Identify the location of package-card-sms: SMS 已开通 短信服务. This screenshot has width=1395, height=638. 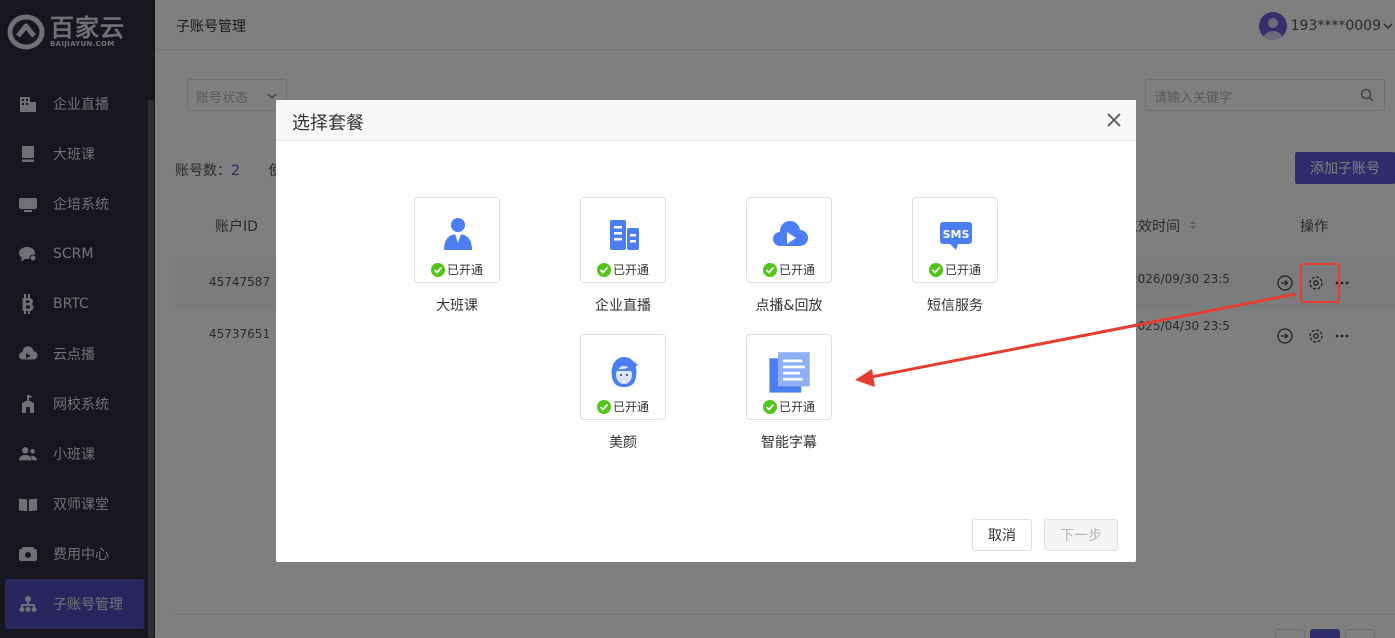
(955, 256).